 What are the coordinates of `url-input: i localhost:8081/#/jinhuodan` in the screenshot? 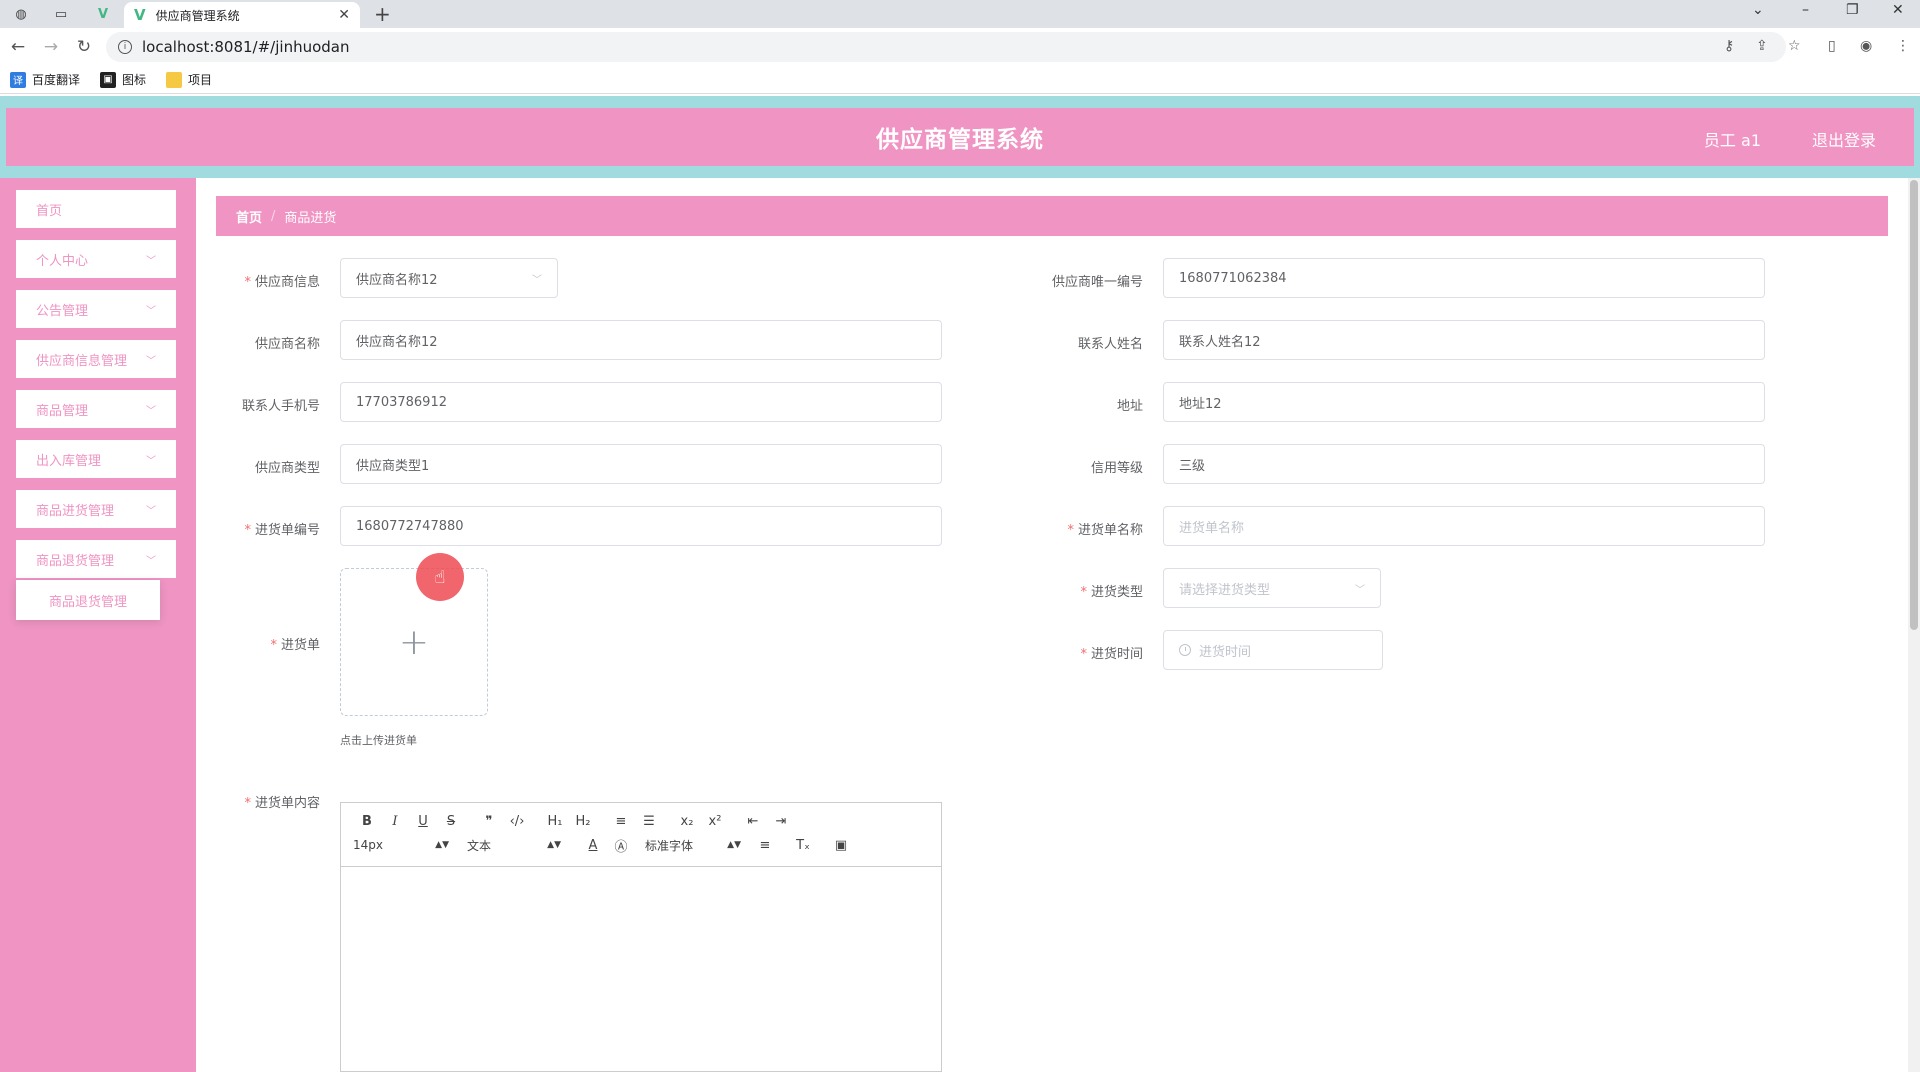 It's located at (946, 47).